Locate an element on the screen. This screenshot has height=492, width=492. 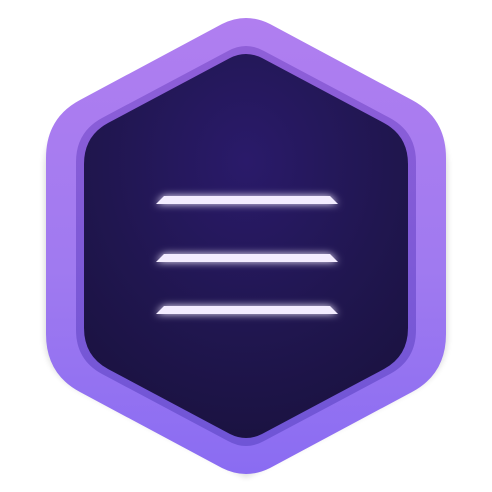
menu-line-top is located at coordinates (247, 200).